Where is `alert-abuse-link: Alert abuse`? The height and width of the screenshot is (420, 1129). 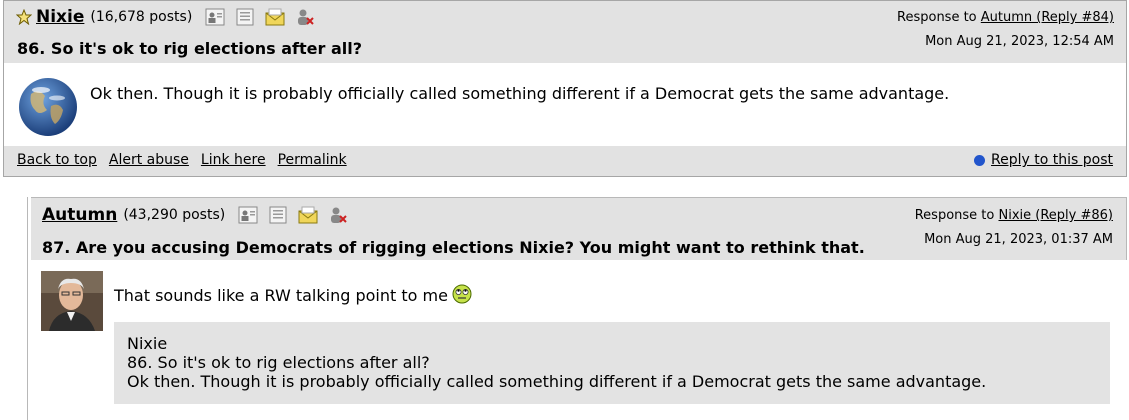
alert-abuse-link: Alert abuse is located at coordinates (149, 160).